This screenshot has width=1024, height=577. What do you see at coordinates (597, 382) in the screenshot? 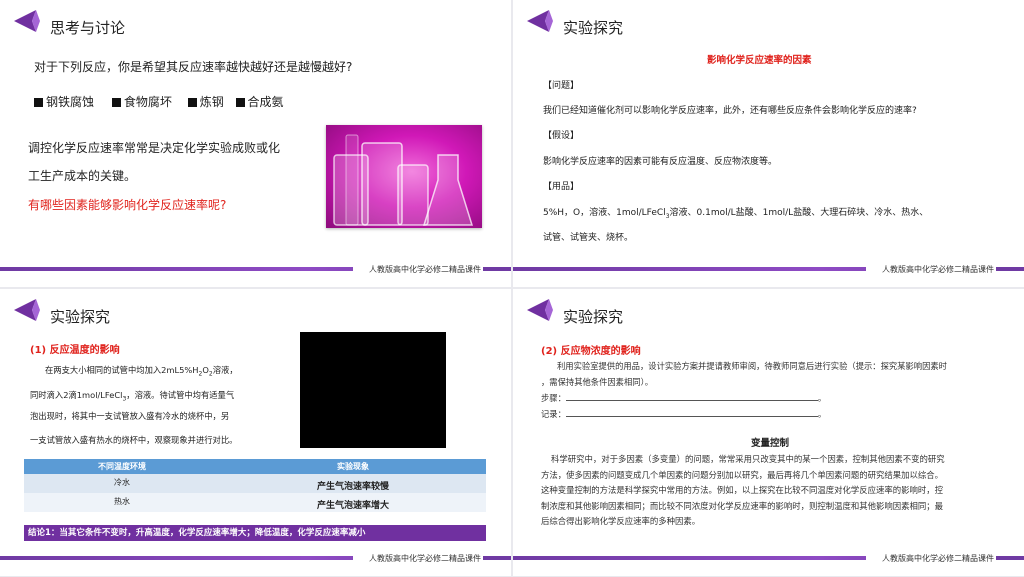
I see `intro-line-2: ，需保持其他条件因素相同）。` at bounding box center [597, 382].